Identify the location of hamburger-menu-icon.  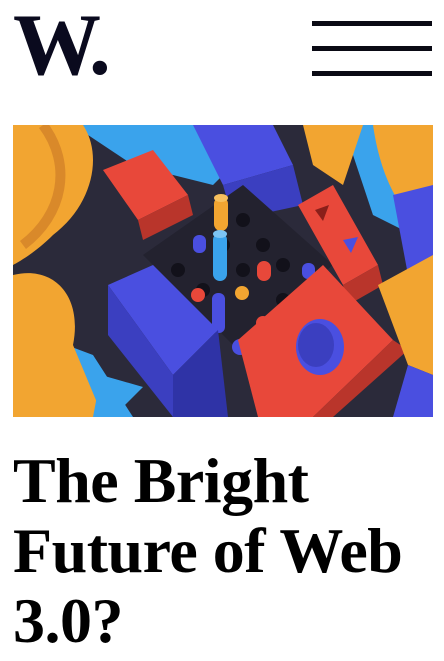
(373, 49).